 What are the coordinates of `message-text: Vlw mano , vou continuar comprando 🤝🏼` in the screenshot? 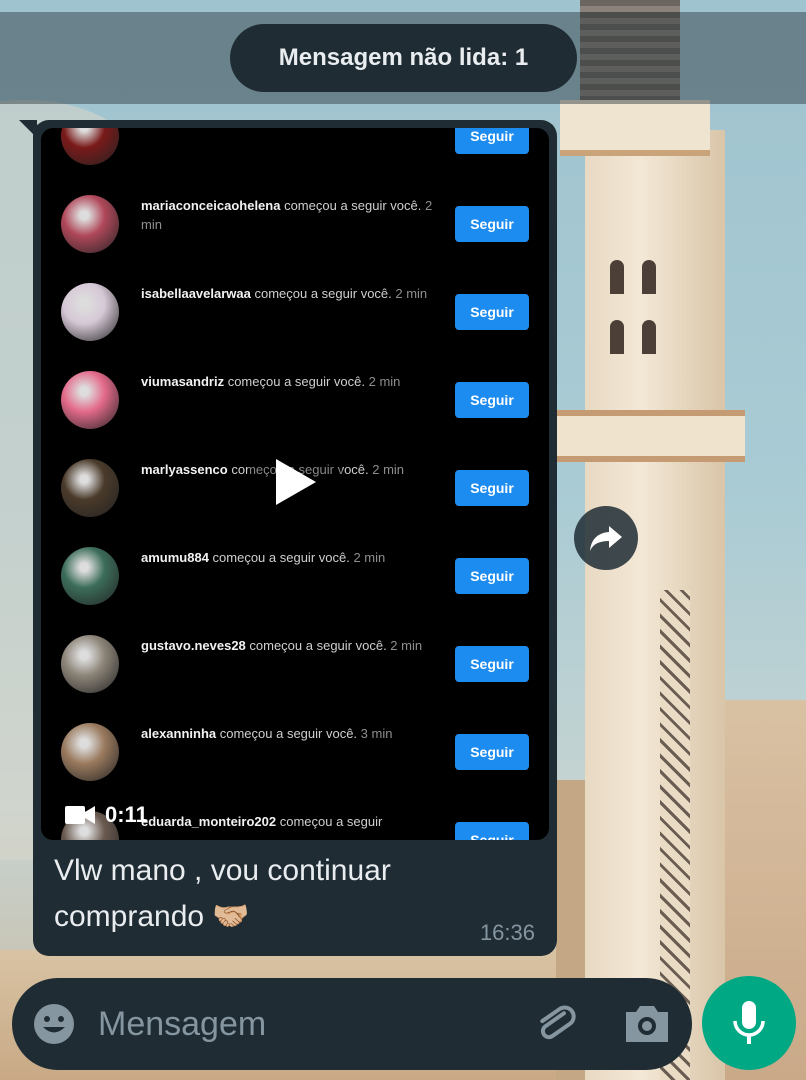 It's located at (222, 893).